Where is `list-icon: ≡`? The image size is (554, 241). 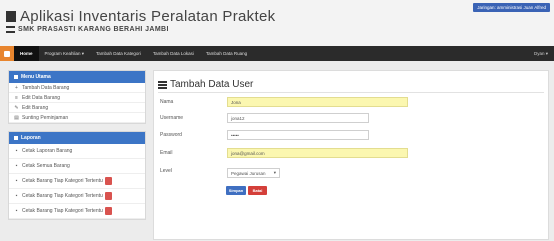
list-icon: ≡ is located at coordinates (16, 97).